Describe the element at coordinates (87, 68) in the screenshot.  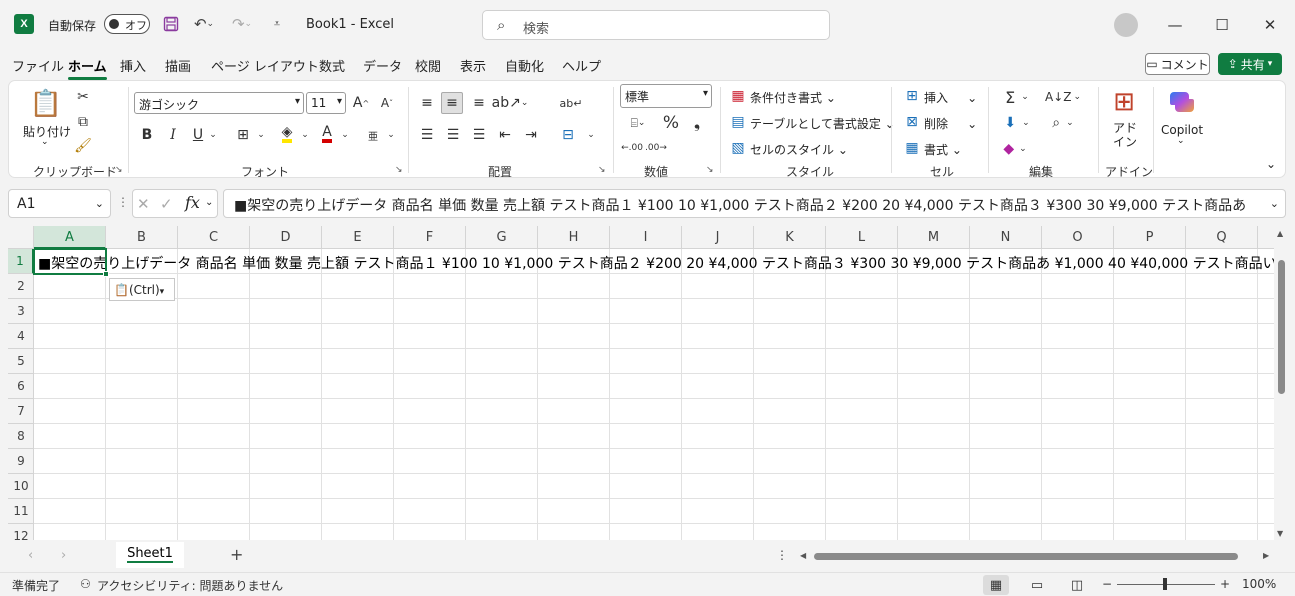
I see `tab-home: ホーム` at that location.